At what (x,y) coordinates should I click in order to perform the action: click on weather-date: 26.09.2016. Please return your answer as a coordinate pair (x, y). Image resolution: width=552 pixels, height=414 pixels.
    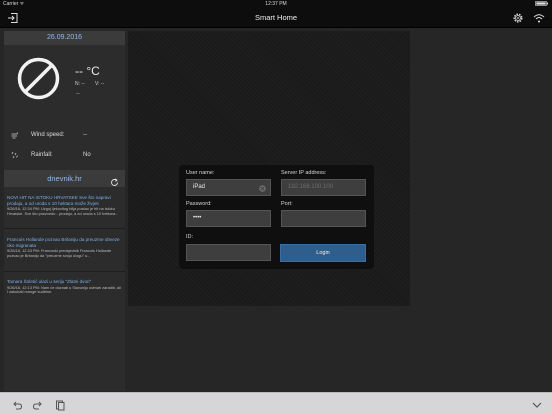
    Looking at the image, I should click on (64, 38).